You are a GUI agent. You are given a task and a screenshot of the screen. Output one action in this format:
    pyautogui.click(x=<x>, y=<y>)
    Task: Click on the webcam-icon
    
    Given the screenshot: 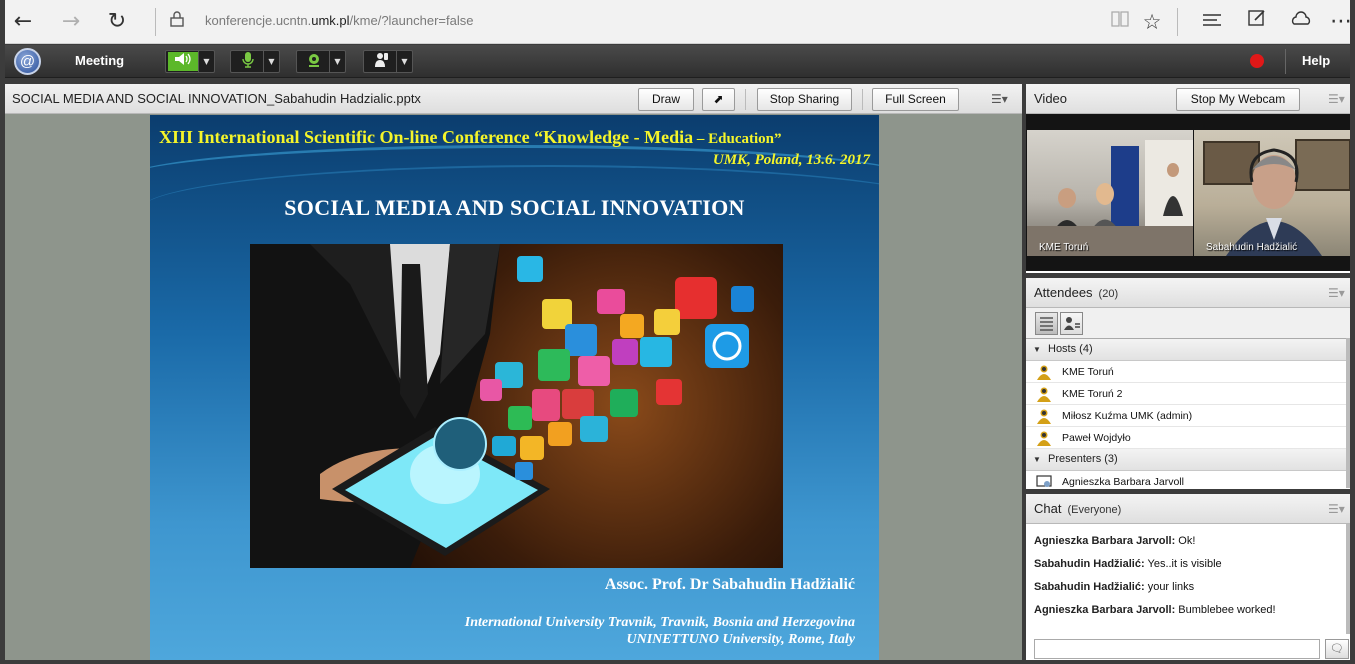 What is the action you would take?
    pyautogui.click(x=314, y=61)
    